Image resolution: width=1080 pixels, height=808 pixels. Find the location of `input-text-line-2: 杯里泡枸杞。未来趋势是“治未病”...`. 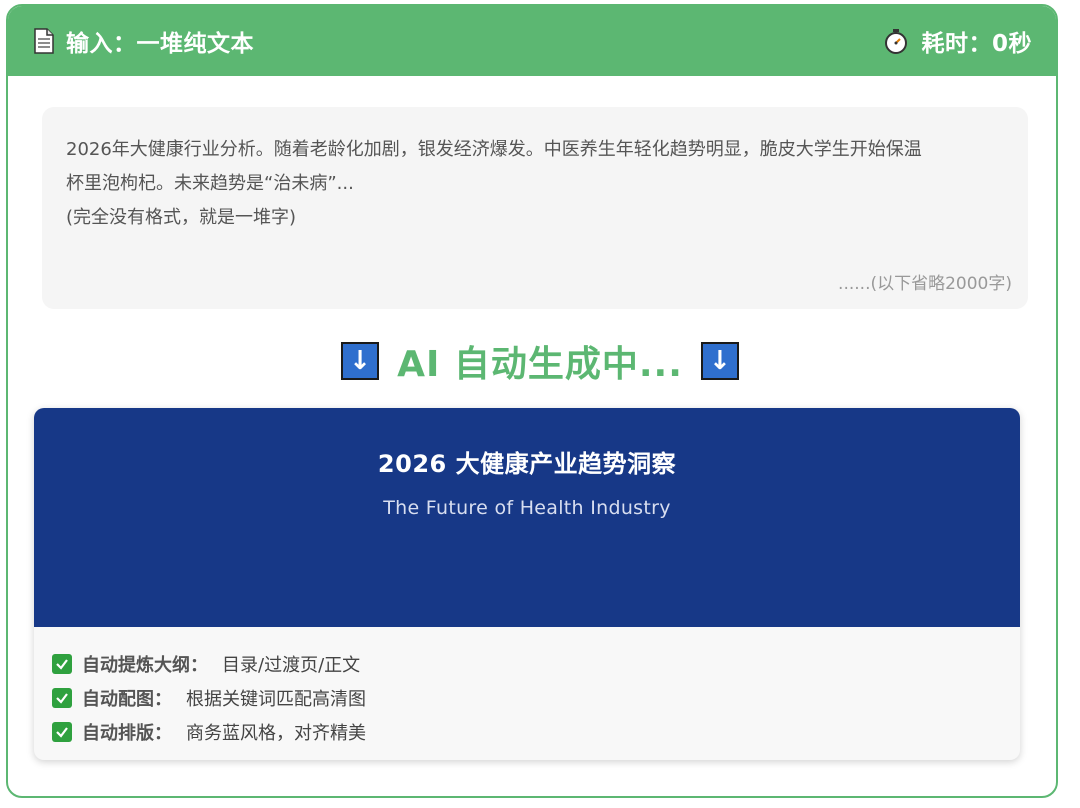

input-text-line-2: 杯里泡枸杞。未来趋势是“治未病”... is located at coordinates (210, 183).